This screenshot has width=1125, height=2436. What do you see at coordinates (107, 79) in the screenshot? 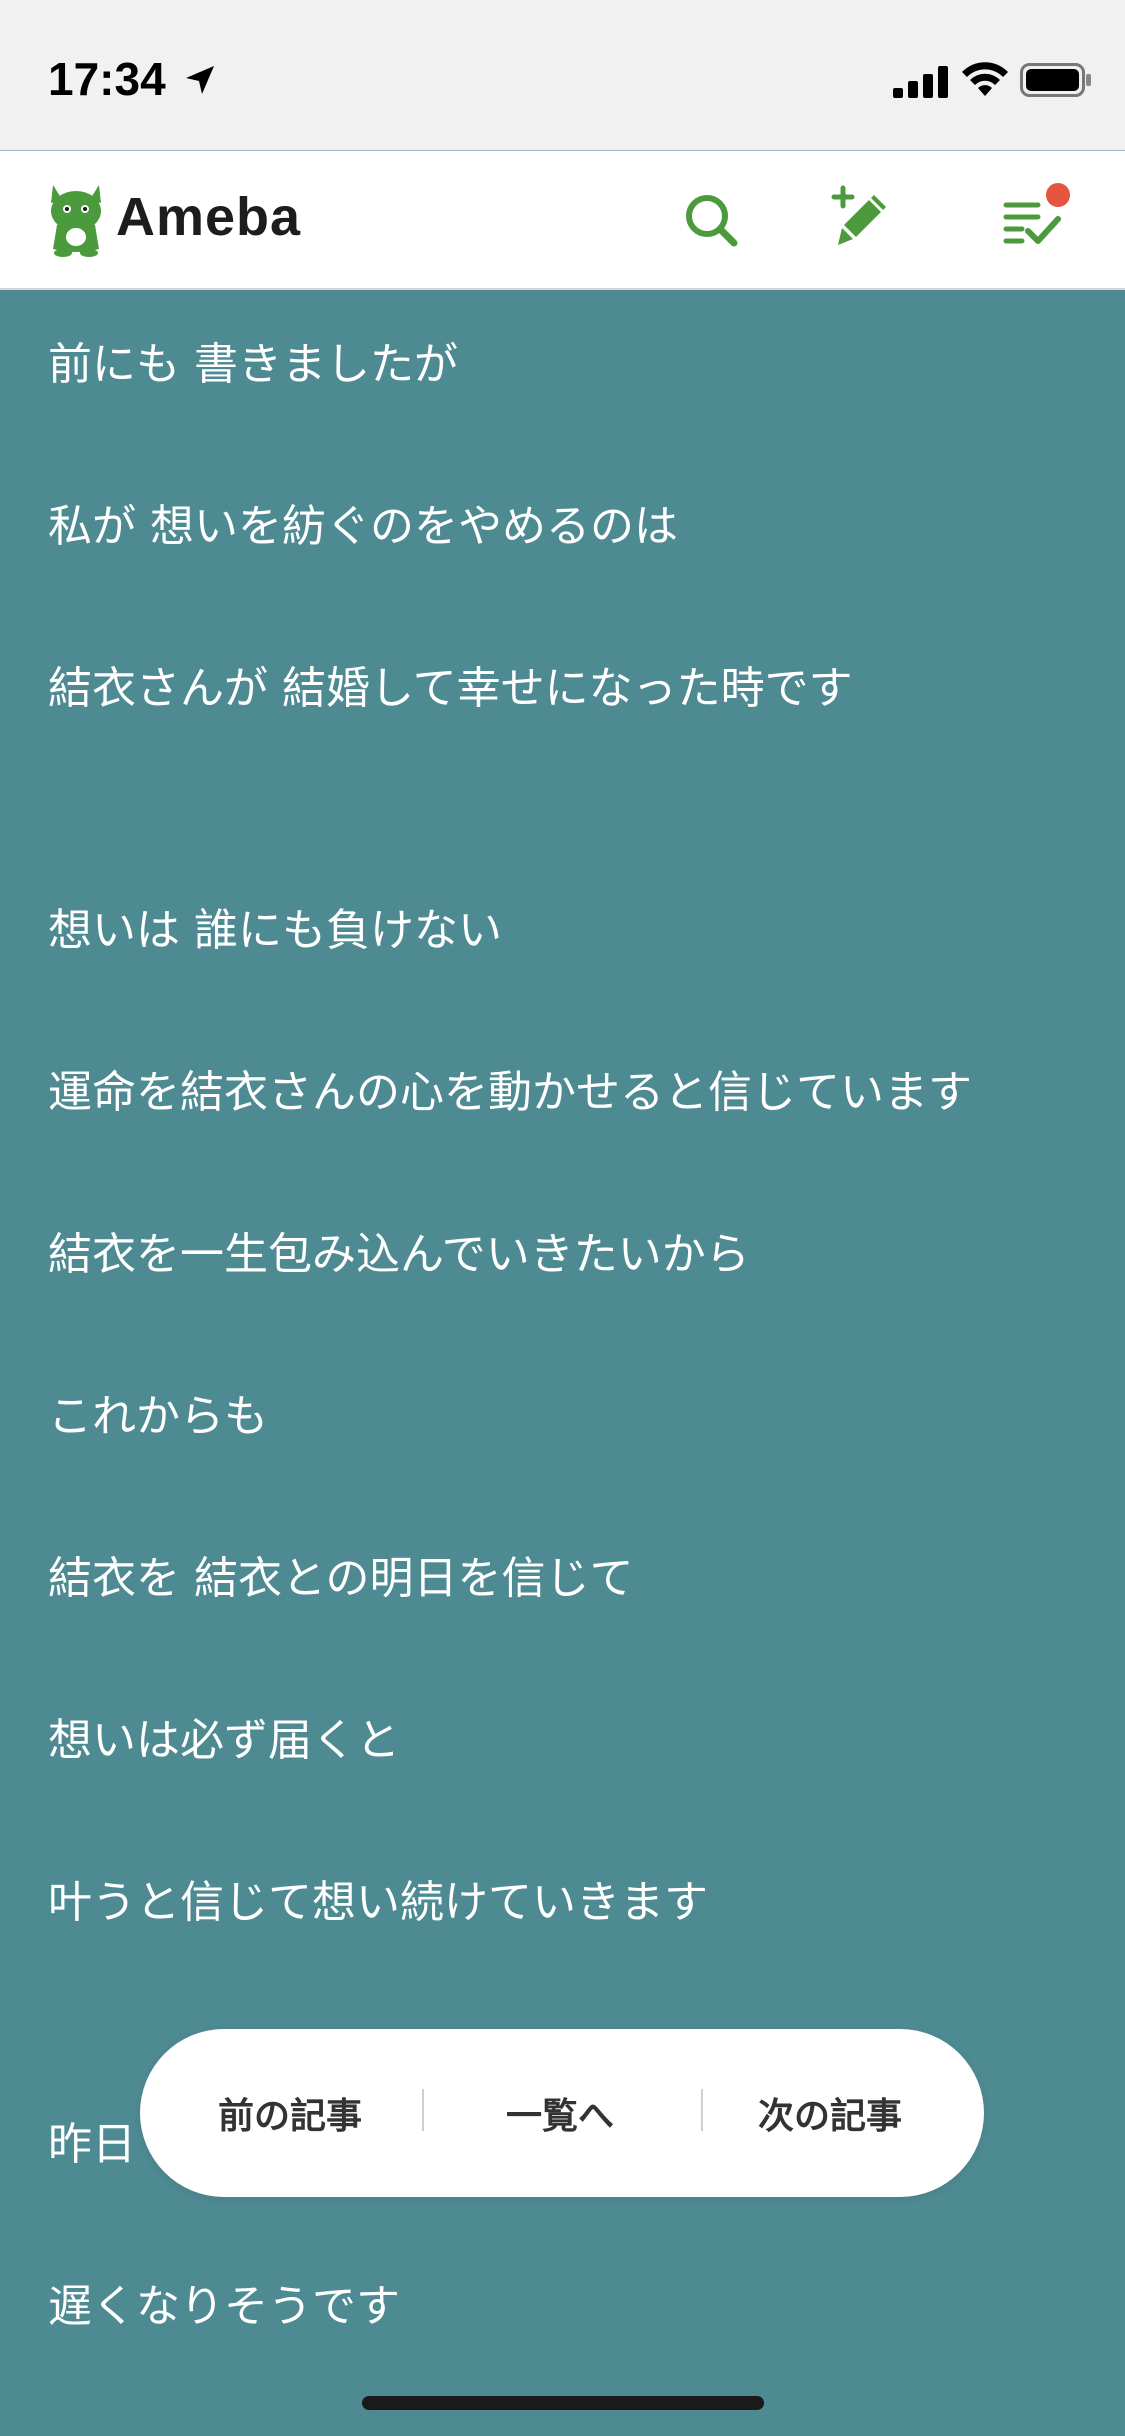
I see `status-time: 17:34` at bounding box center [107, 79].